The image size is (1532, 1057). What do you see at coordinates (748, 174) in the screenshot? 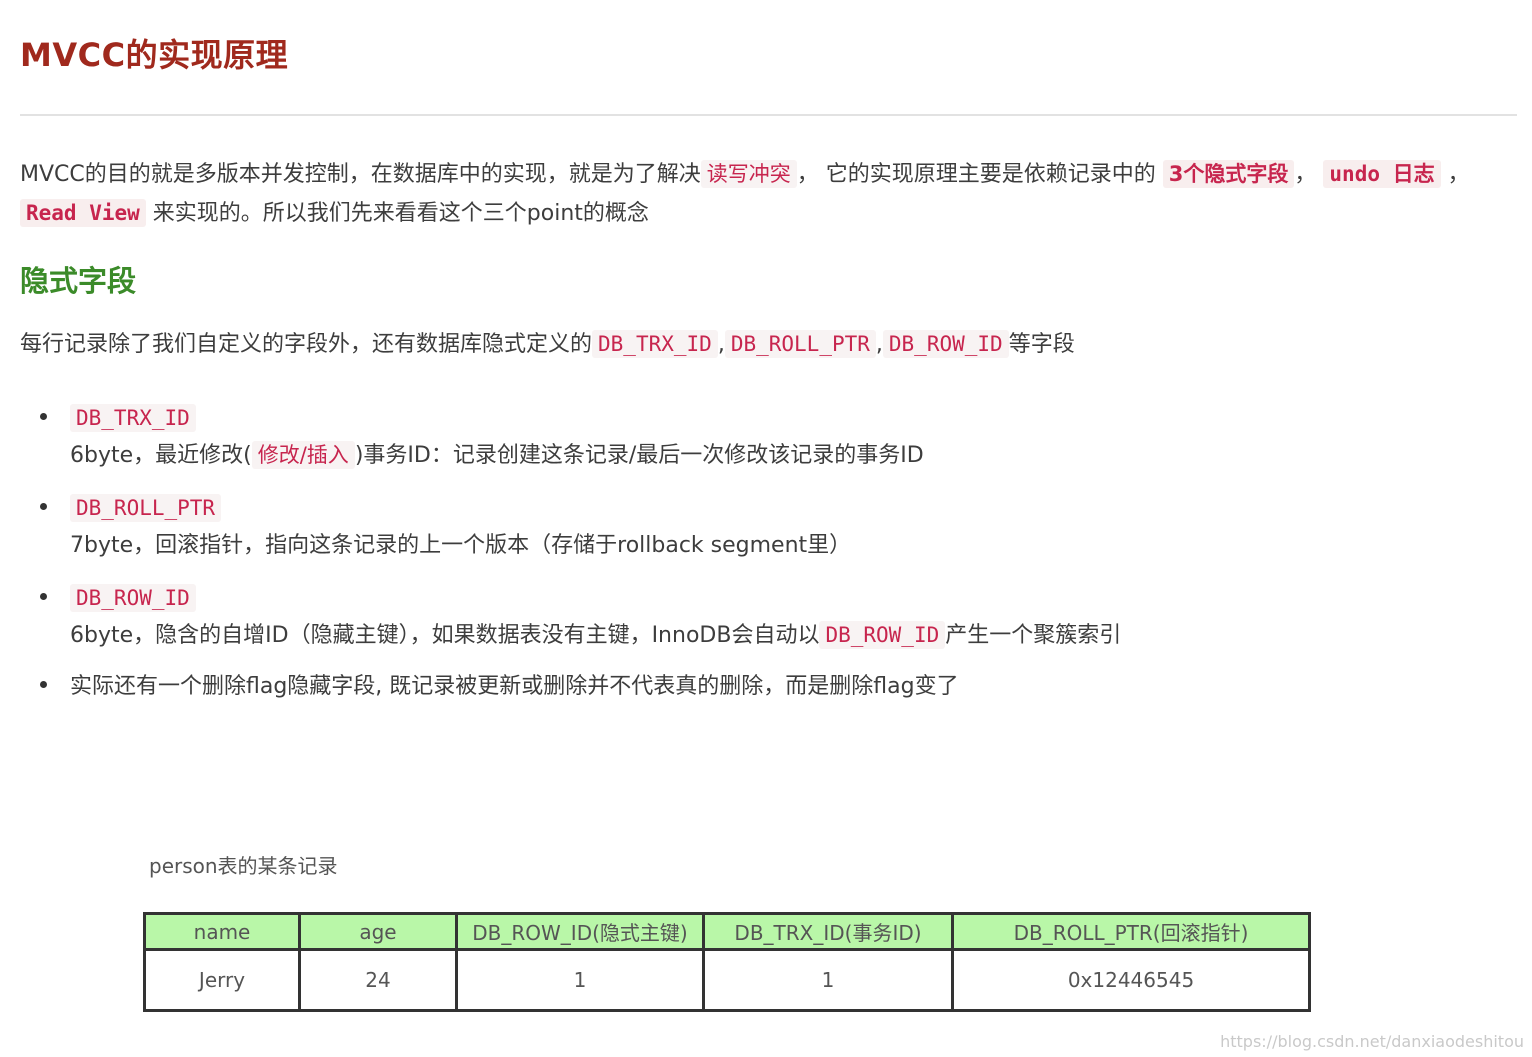
I see `inline-code-read-write-conflict: 读写冲突` at bounding box center [748, 174].